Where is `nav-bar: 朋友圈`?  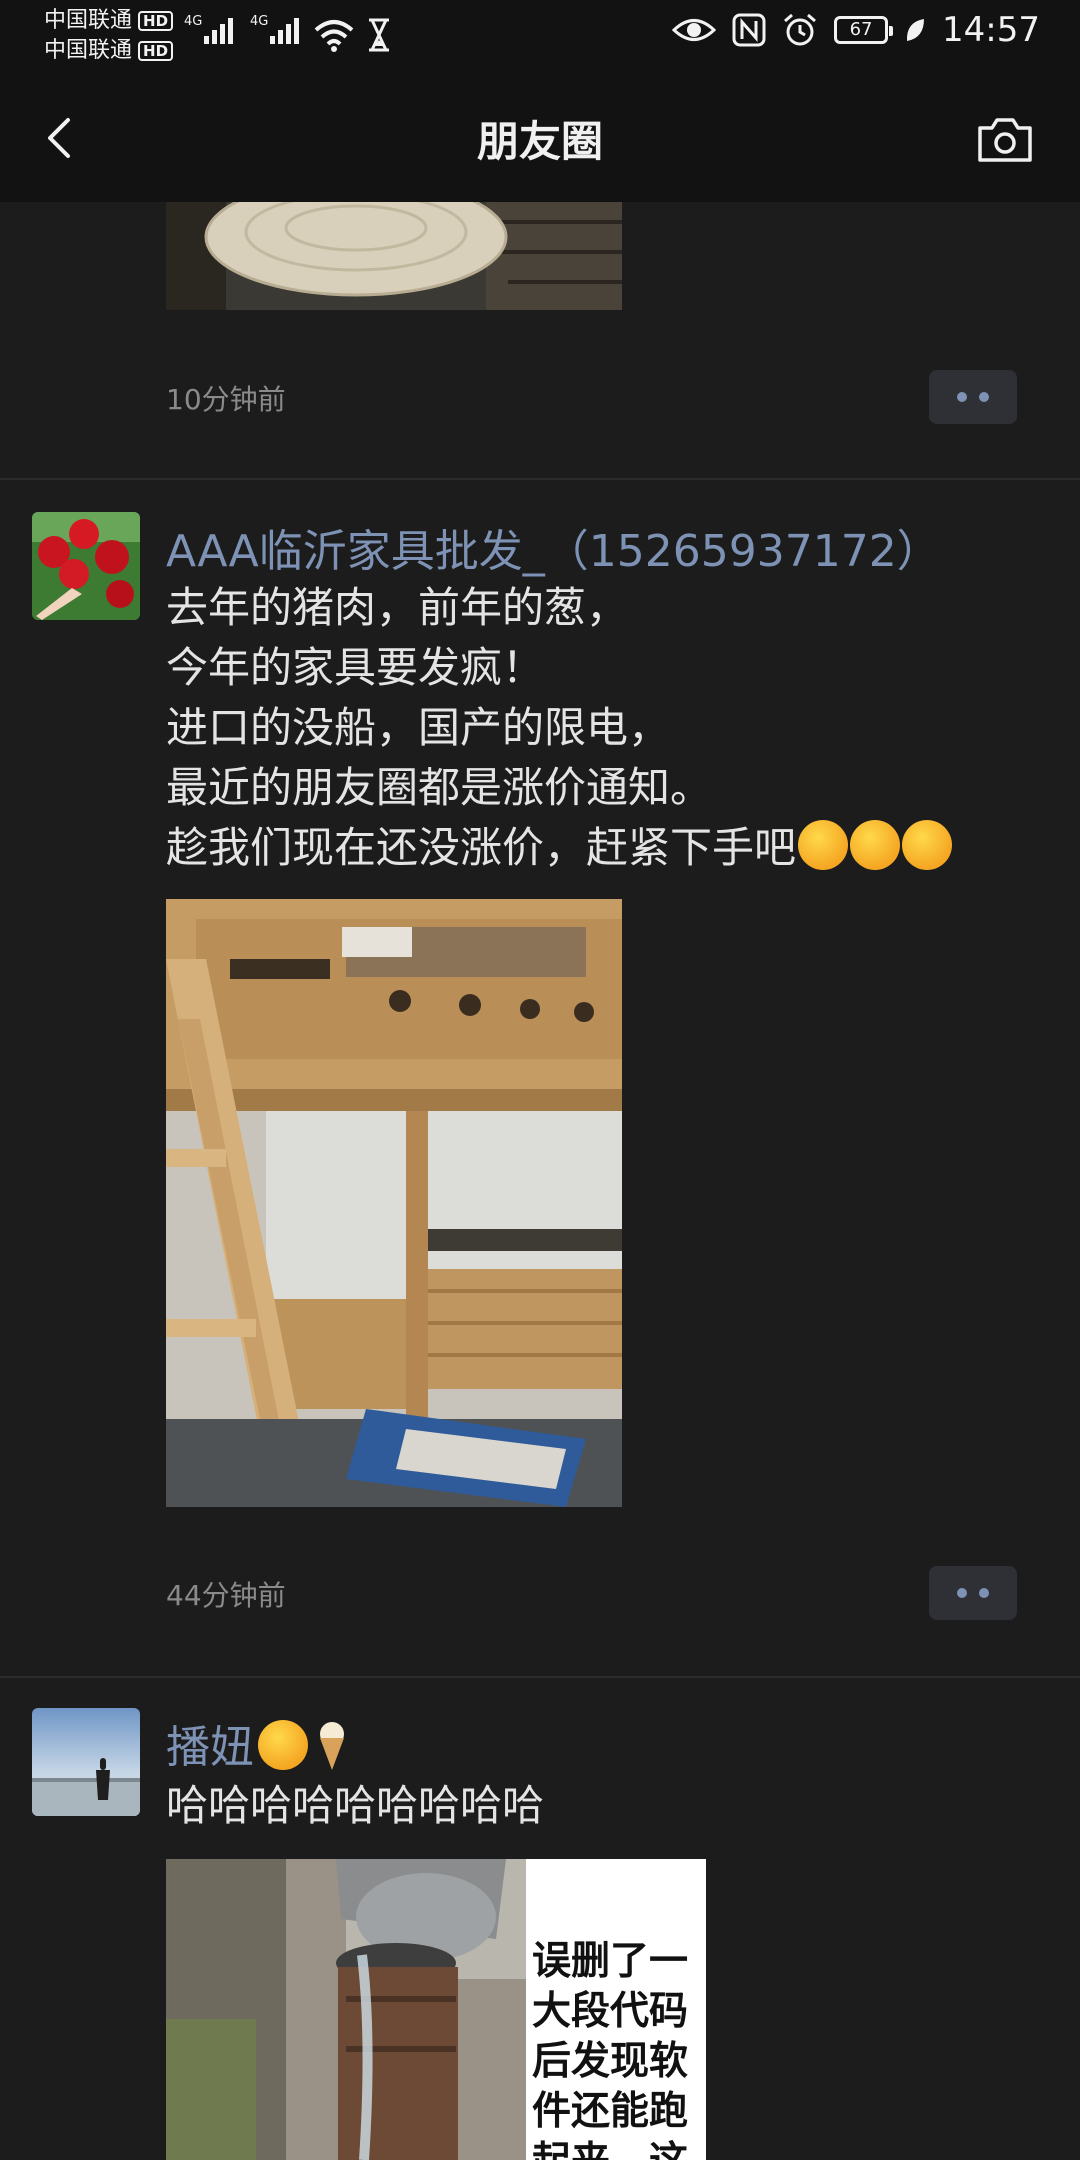
nav-bar: 朋友圈 is located at coordinates (540, 137).